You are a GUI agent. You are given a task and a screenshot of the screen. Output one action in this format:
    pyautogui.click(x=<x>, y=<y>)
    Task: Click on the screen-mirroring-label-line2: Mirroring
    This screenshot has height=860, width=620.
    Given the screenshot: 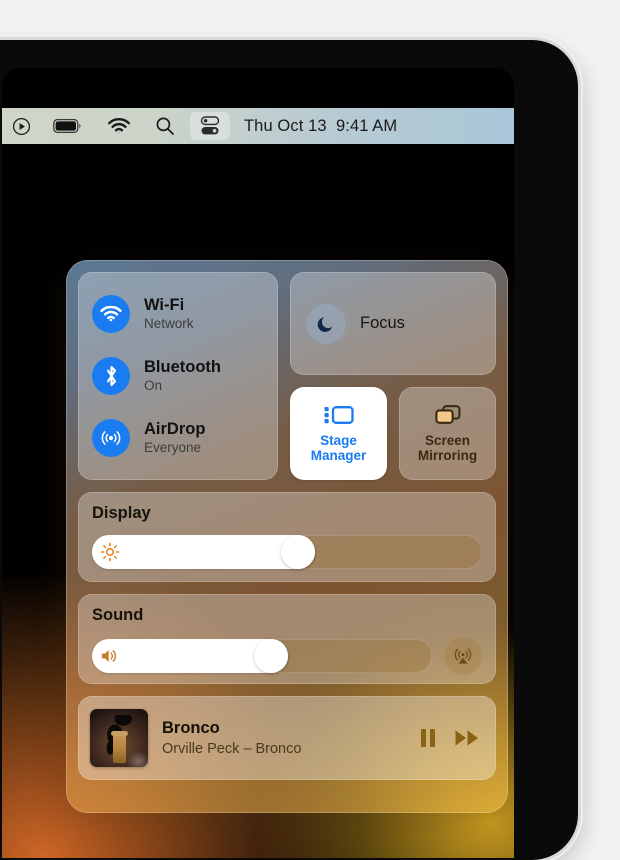 What is the action you would take?
    pyautogui.click(x=447, y=455)
    